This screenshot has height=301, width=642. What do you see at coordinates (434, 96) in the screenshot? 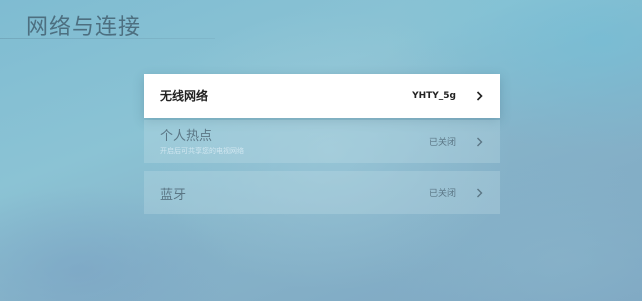
I see `wifi-network-name: YHTY_5g` at bounding box center [434, 96].